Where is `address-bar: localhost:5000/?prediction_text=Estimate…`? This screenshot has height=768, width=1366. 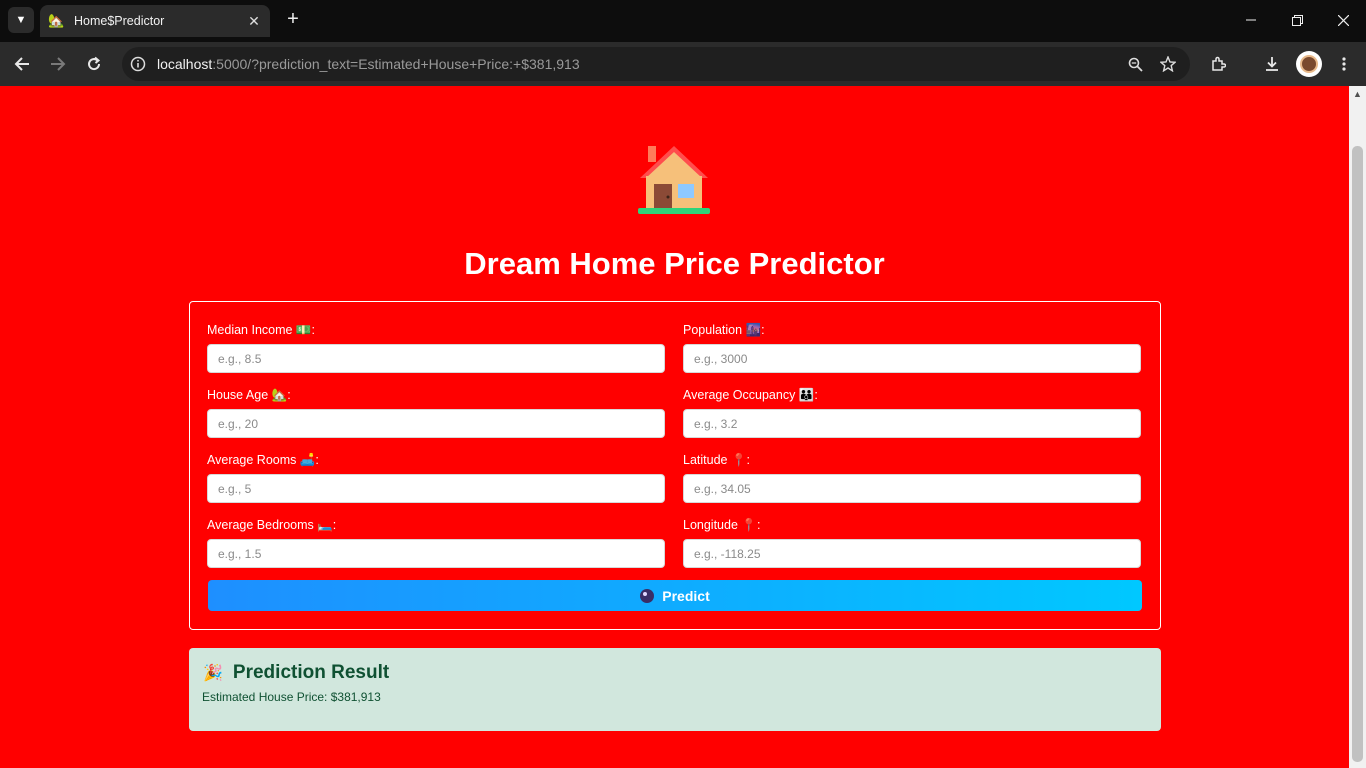
address-bar: localhost:5000/?prediction_text=Estimate… is located at coordinates (656, 64).